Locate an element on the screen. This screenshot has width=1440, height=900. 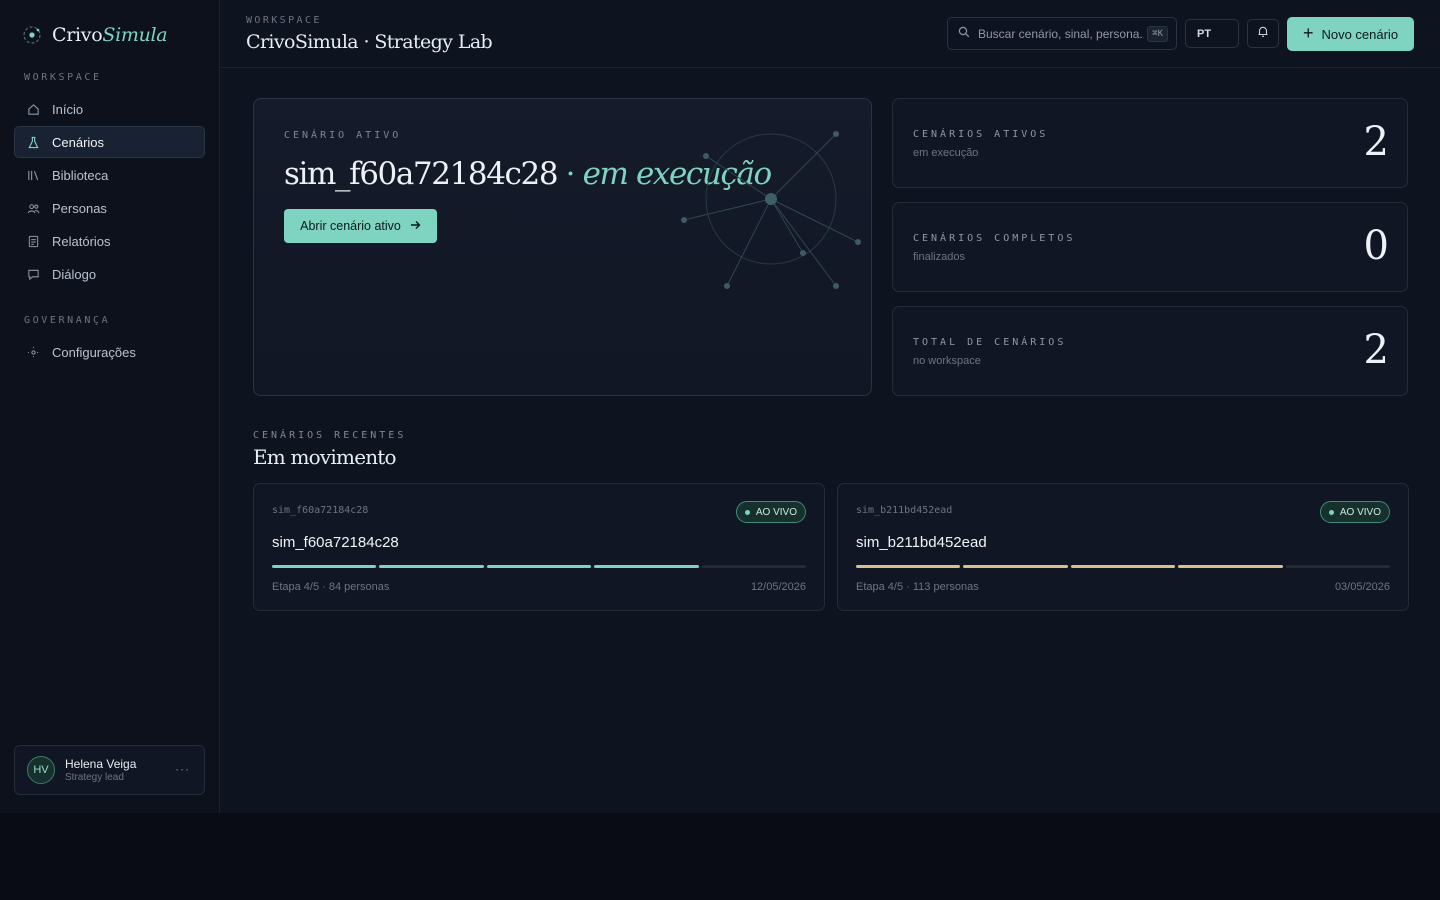
search-icon is located at coordinates (964, 34).